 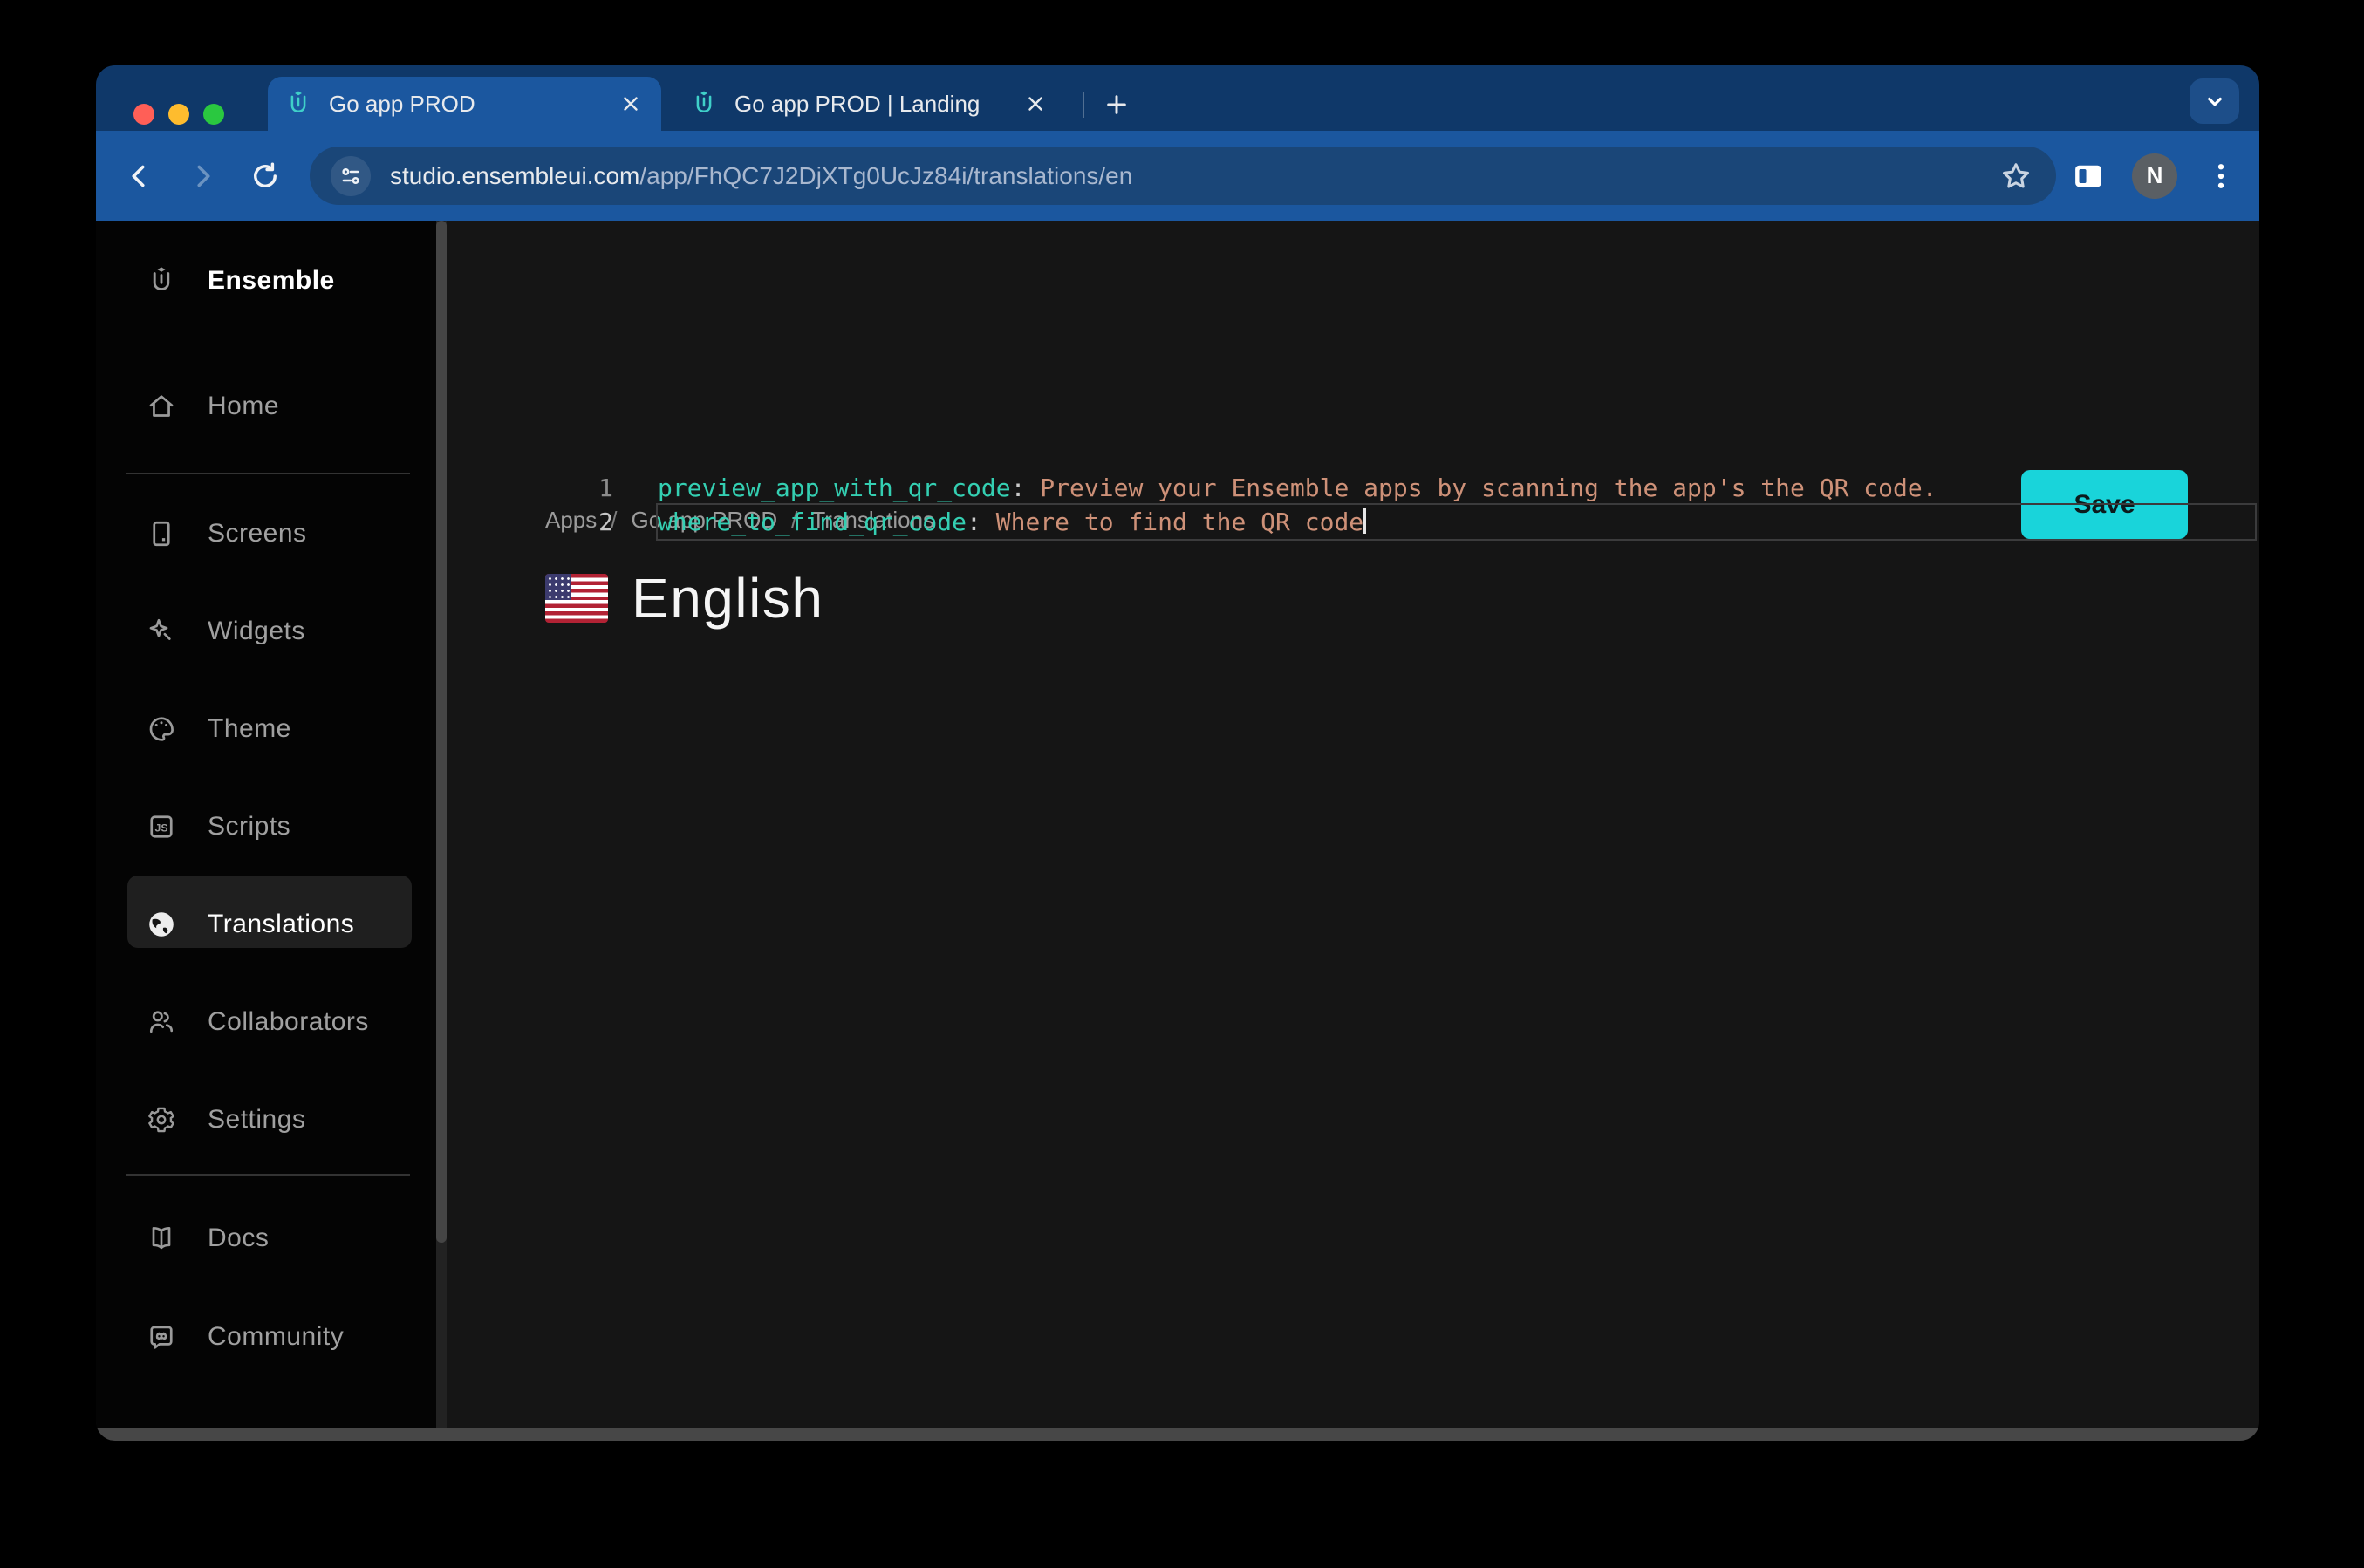 I want to click on profile-avatar: N, so click(x=2154, y=176).